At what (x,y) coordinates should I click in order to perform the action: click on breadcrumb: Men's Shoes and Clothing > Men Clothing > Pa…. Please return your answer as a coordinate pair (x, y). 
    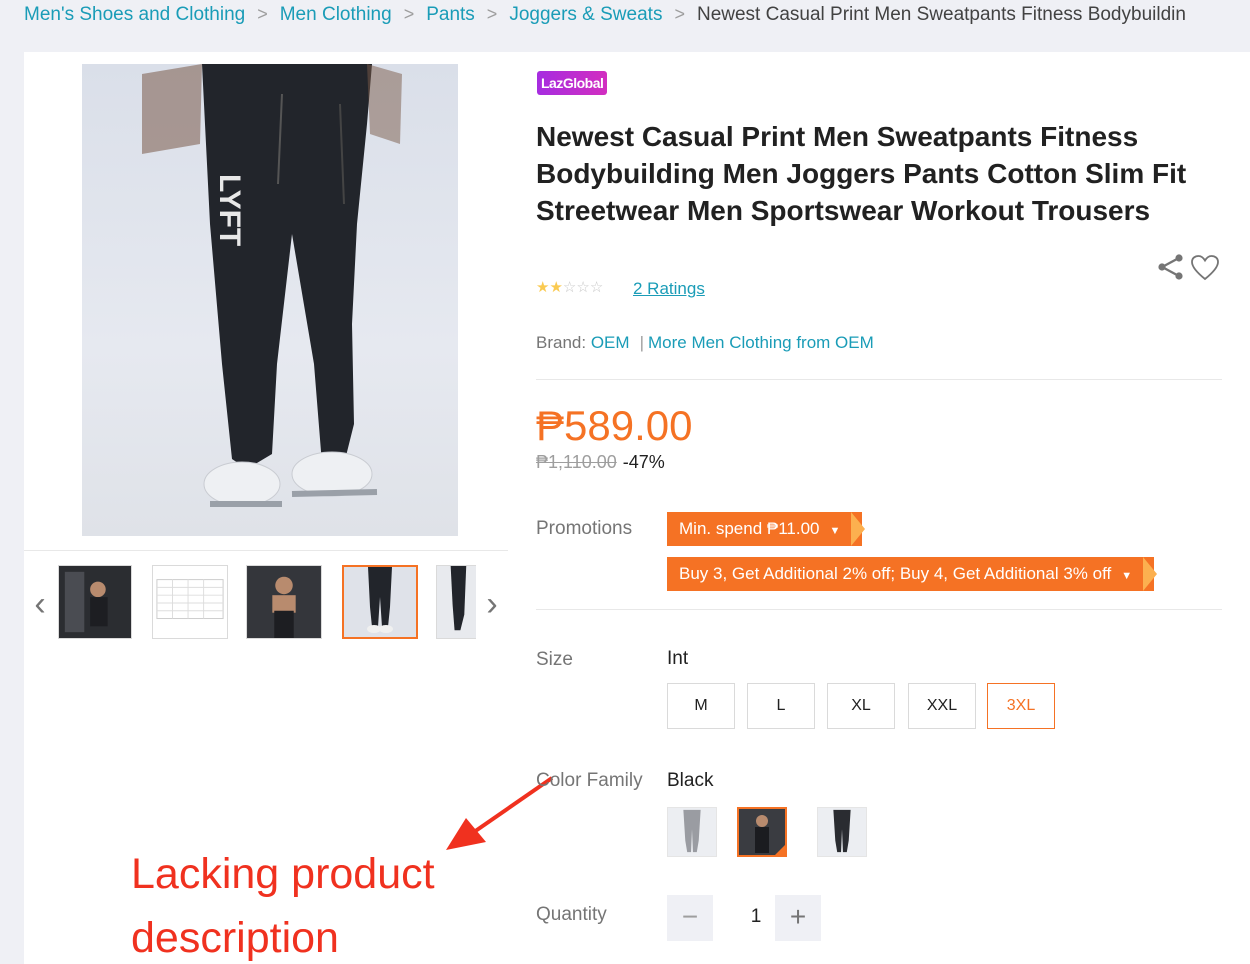
    Looking at the image, I should click on (625, 17).